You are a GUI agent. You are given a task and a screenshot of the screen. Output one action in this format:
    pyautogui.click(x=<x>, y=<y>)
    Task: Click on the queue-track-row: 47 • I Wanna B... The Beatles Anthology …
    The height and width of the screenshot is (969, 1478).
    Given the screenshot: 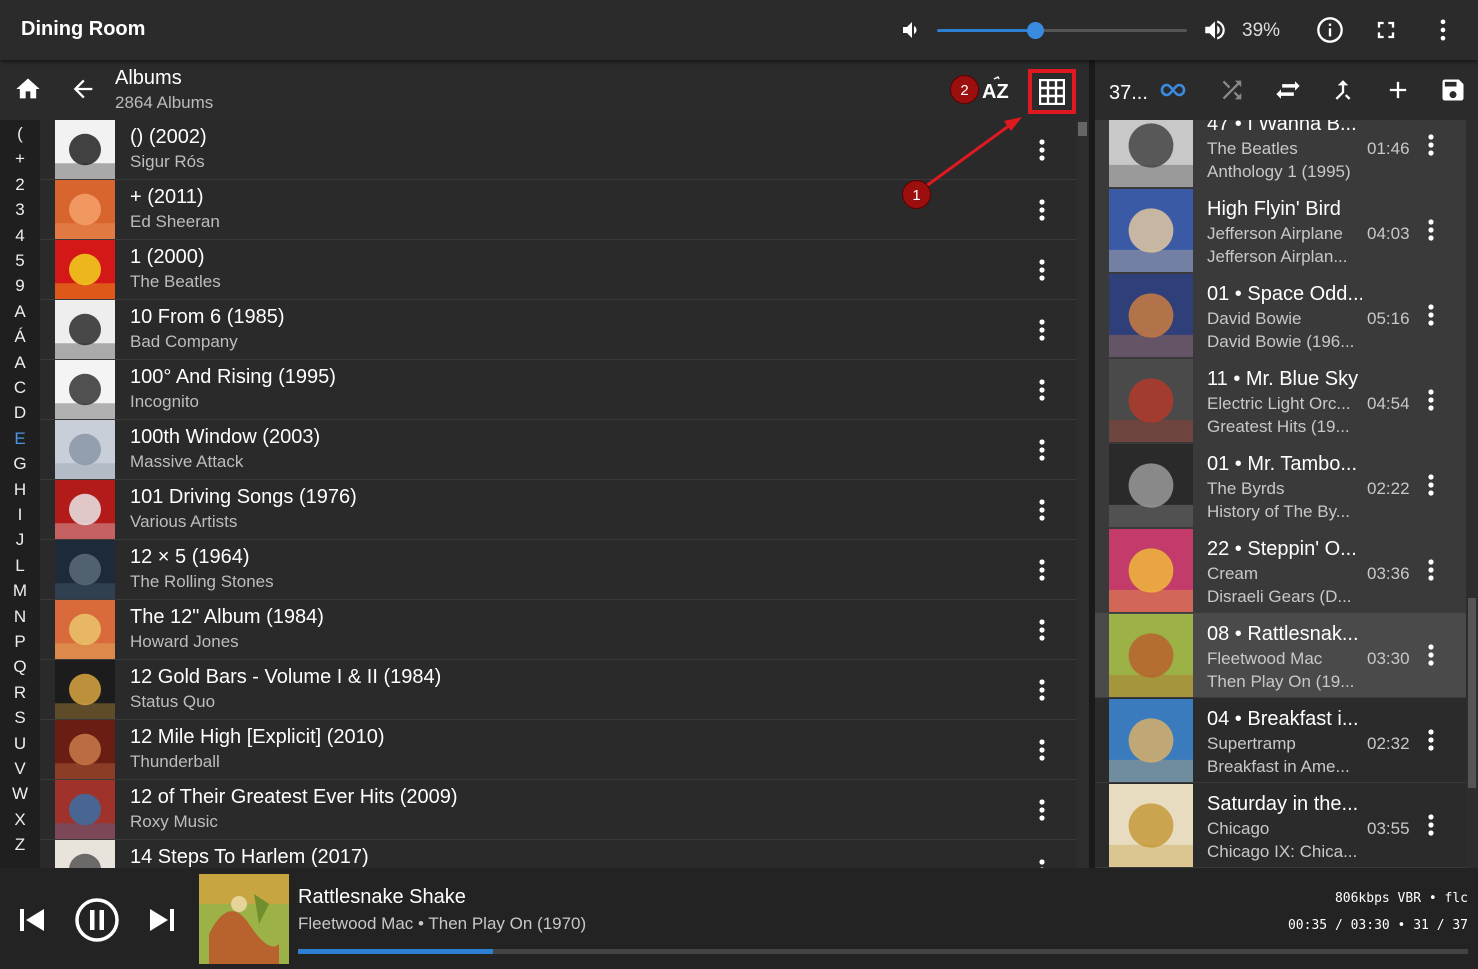 What is the action you would take?
    pyautogui.click(x=1280, y=154)
    